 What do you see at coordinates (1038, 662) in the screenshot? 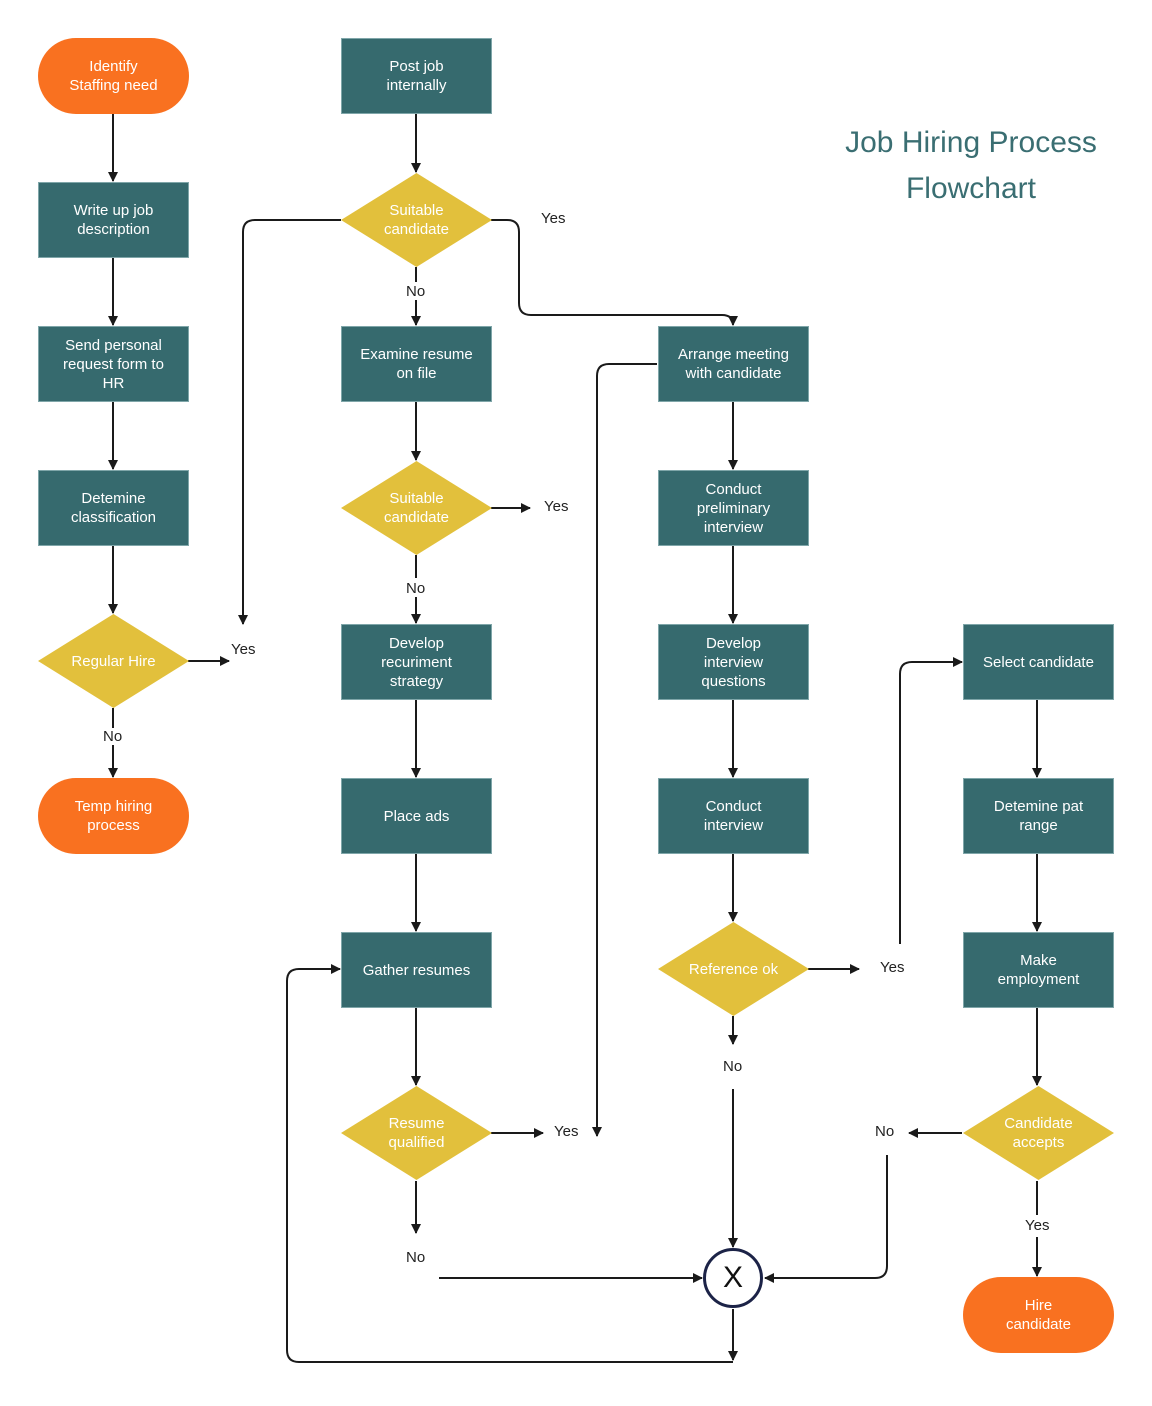
I see `process-select-candidate: Select candidate` at bounding box center [1038, 662].